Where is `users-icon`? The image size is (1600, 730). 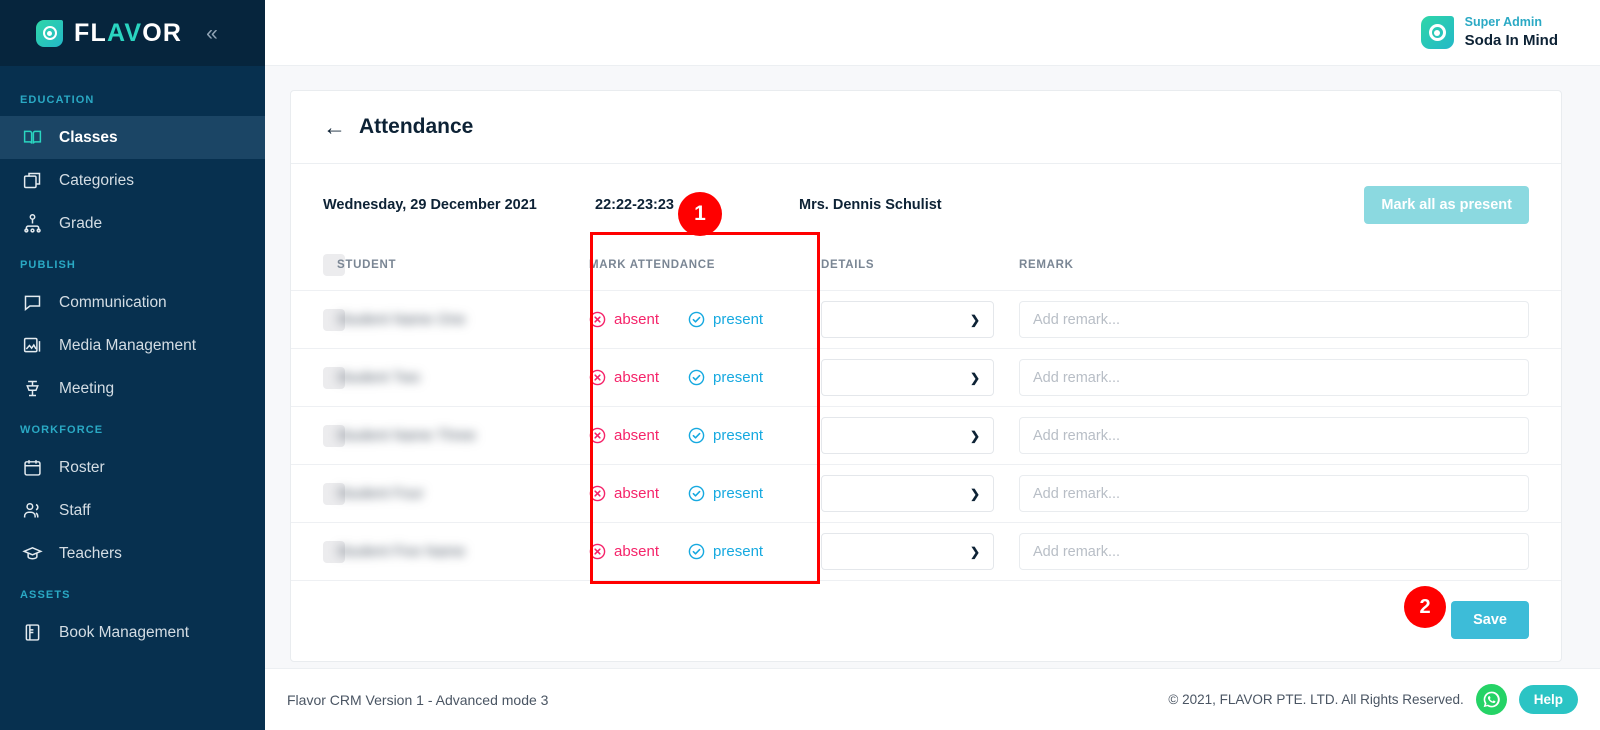
users-icon is located at coordinates (32, 510).